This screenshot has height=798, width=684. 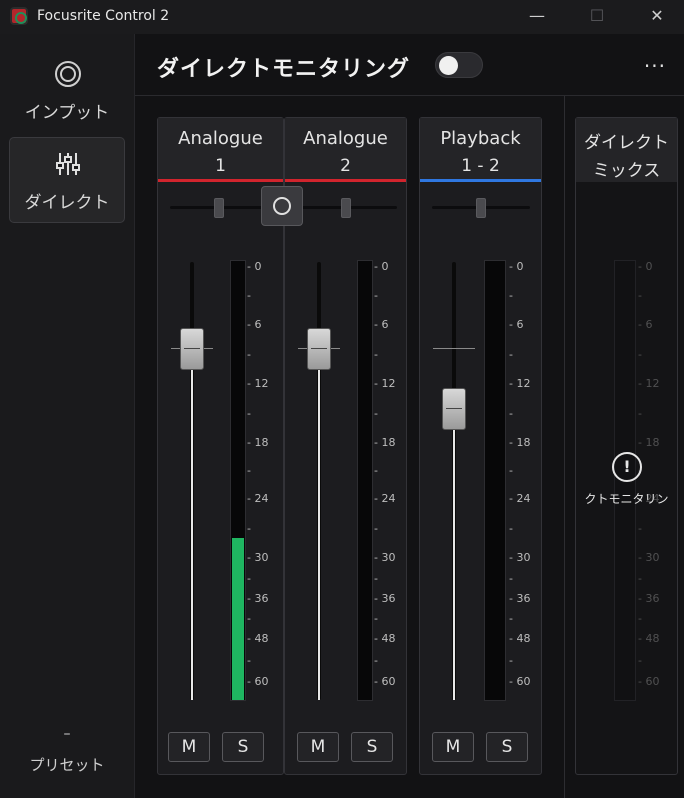 I want to click on circle-icon, so click(x=282, y=206).